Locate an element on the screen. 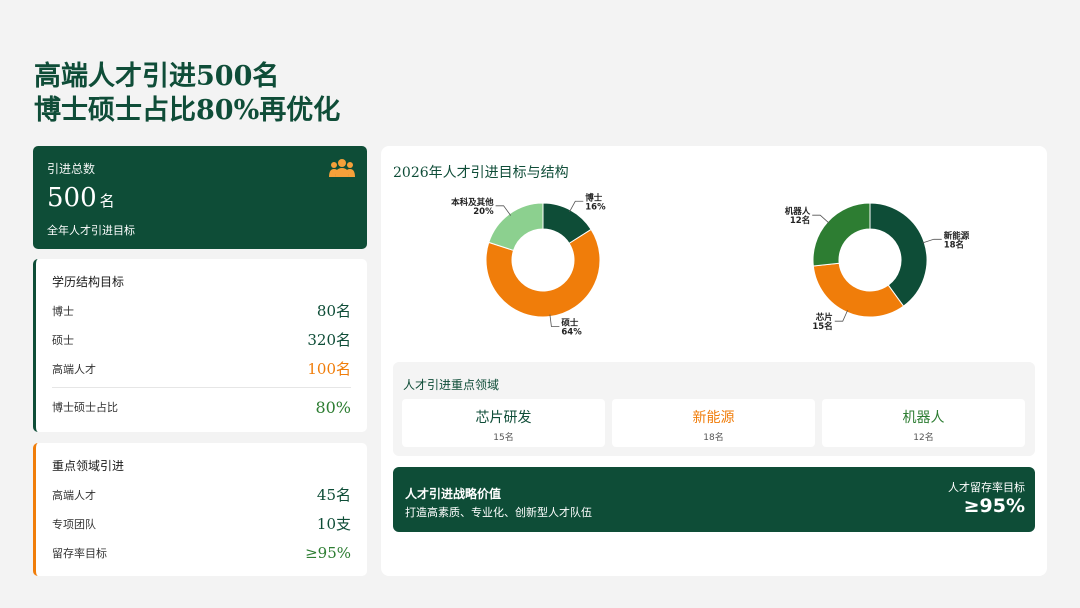 This screenshot has height=608, width=1080. row-value: 320名 is located at coordinates (329, 340).